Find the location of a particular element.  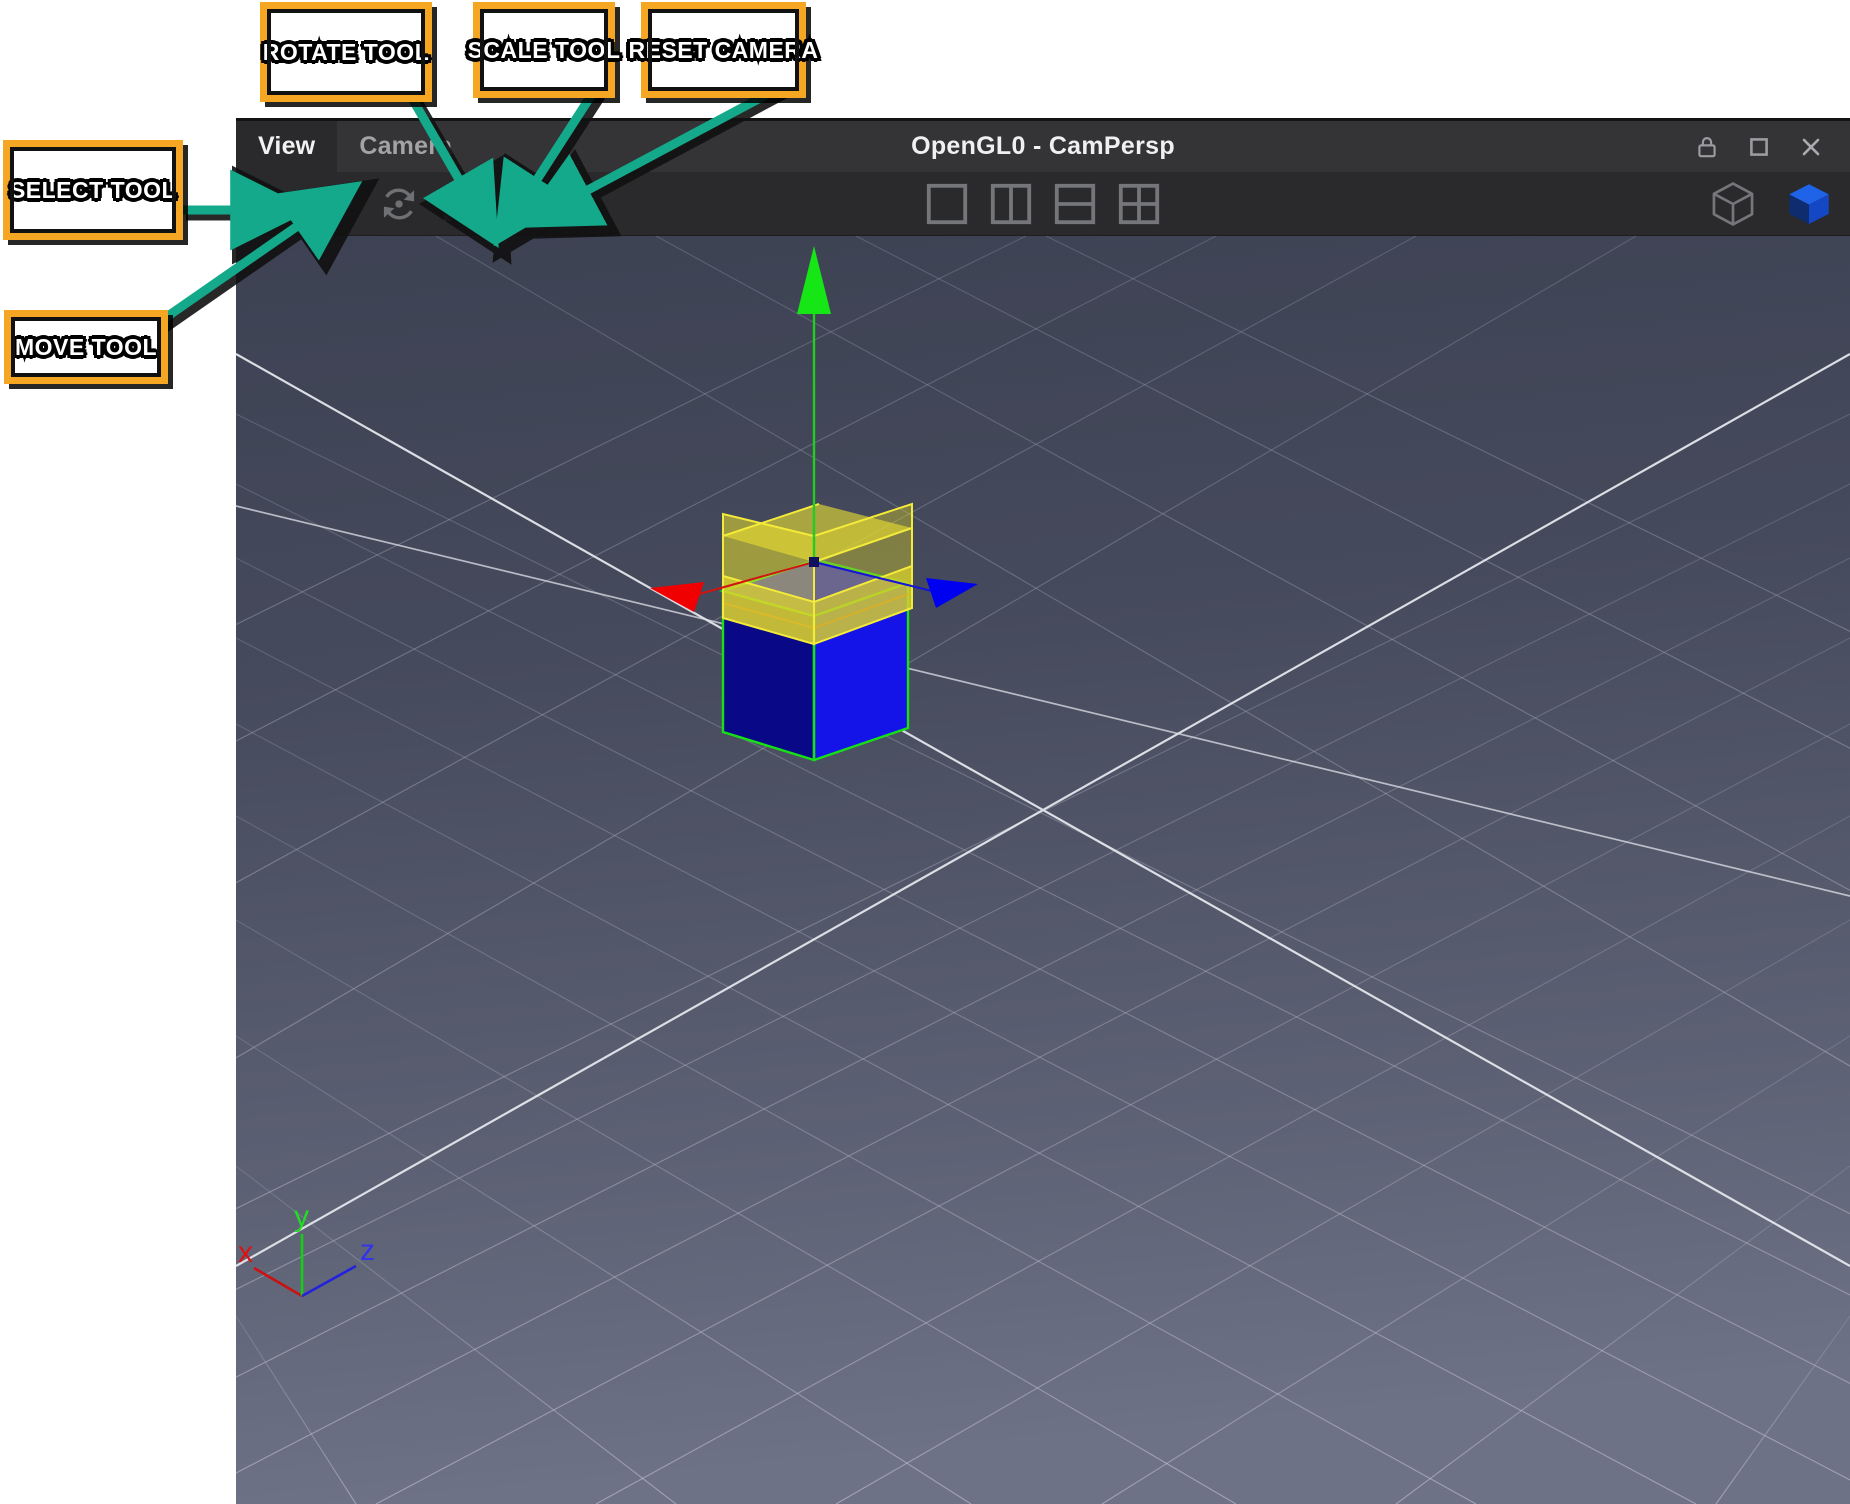

layout-two-vertical-button is located at coordinates (1011, 204).